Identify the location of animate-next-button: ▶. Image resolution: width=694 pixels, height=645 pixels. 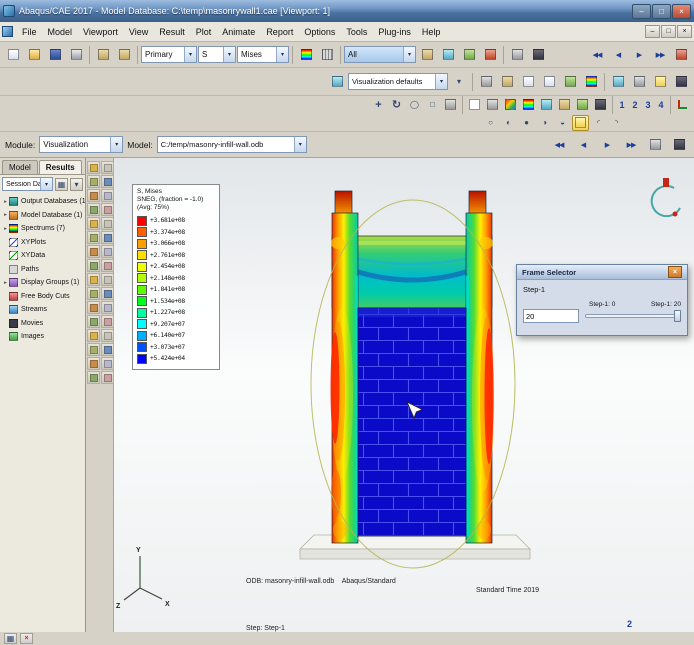
(639, 55).